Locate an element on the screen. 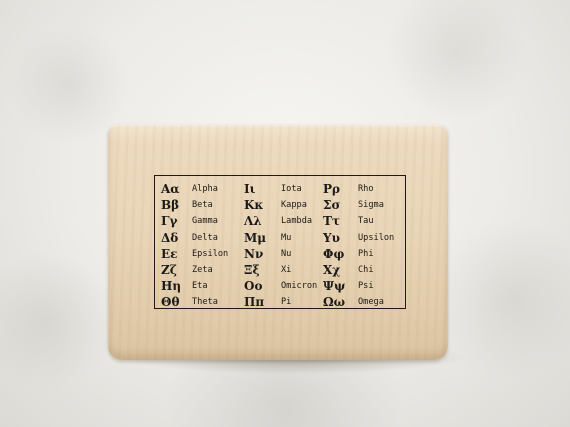  greek-letter-glyph: Αα is located at coordinates (170, 189).